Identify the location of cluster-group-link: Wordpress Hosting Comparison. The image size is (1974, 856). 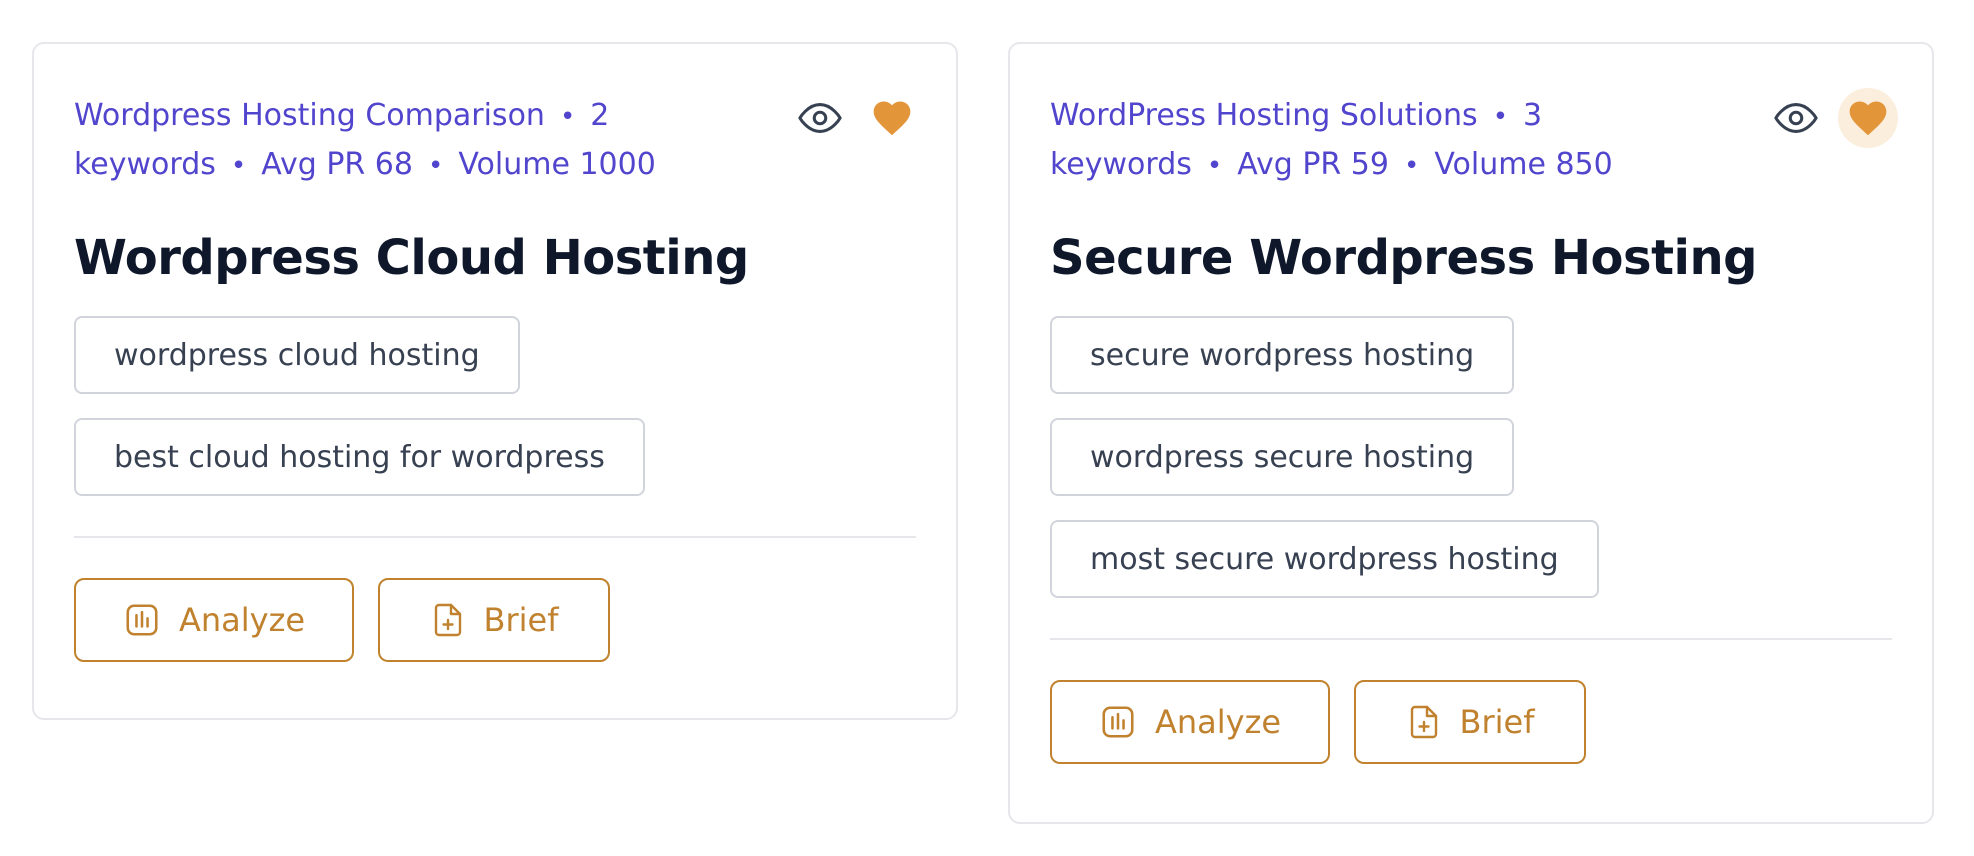
(309, 115).